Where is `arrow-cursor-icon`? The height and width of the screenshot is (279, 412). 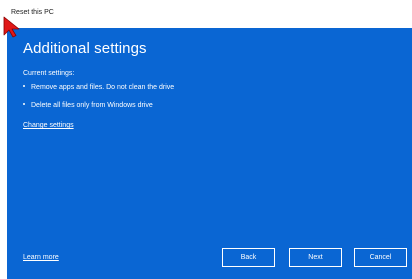
arrow-cursor-icon is located at coordinates (11, 27).